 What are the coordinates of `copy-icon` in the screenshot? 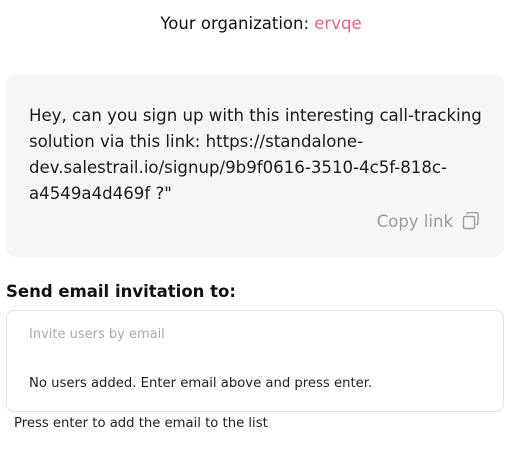 It's located at (471, 220).